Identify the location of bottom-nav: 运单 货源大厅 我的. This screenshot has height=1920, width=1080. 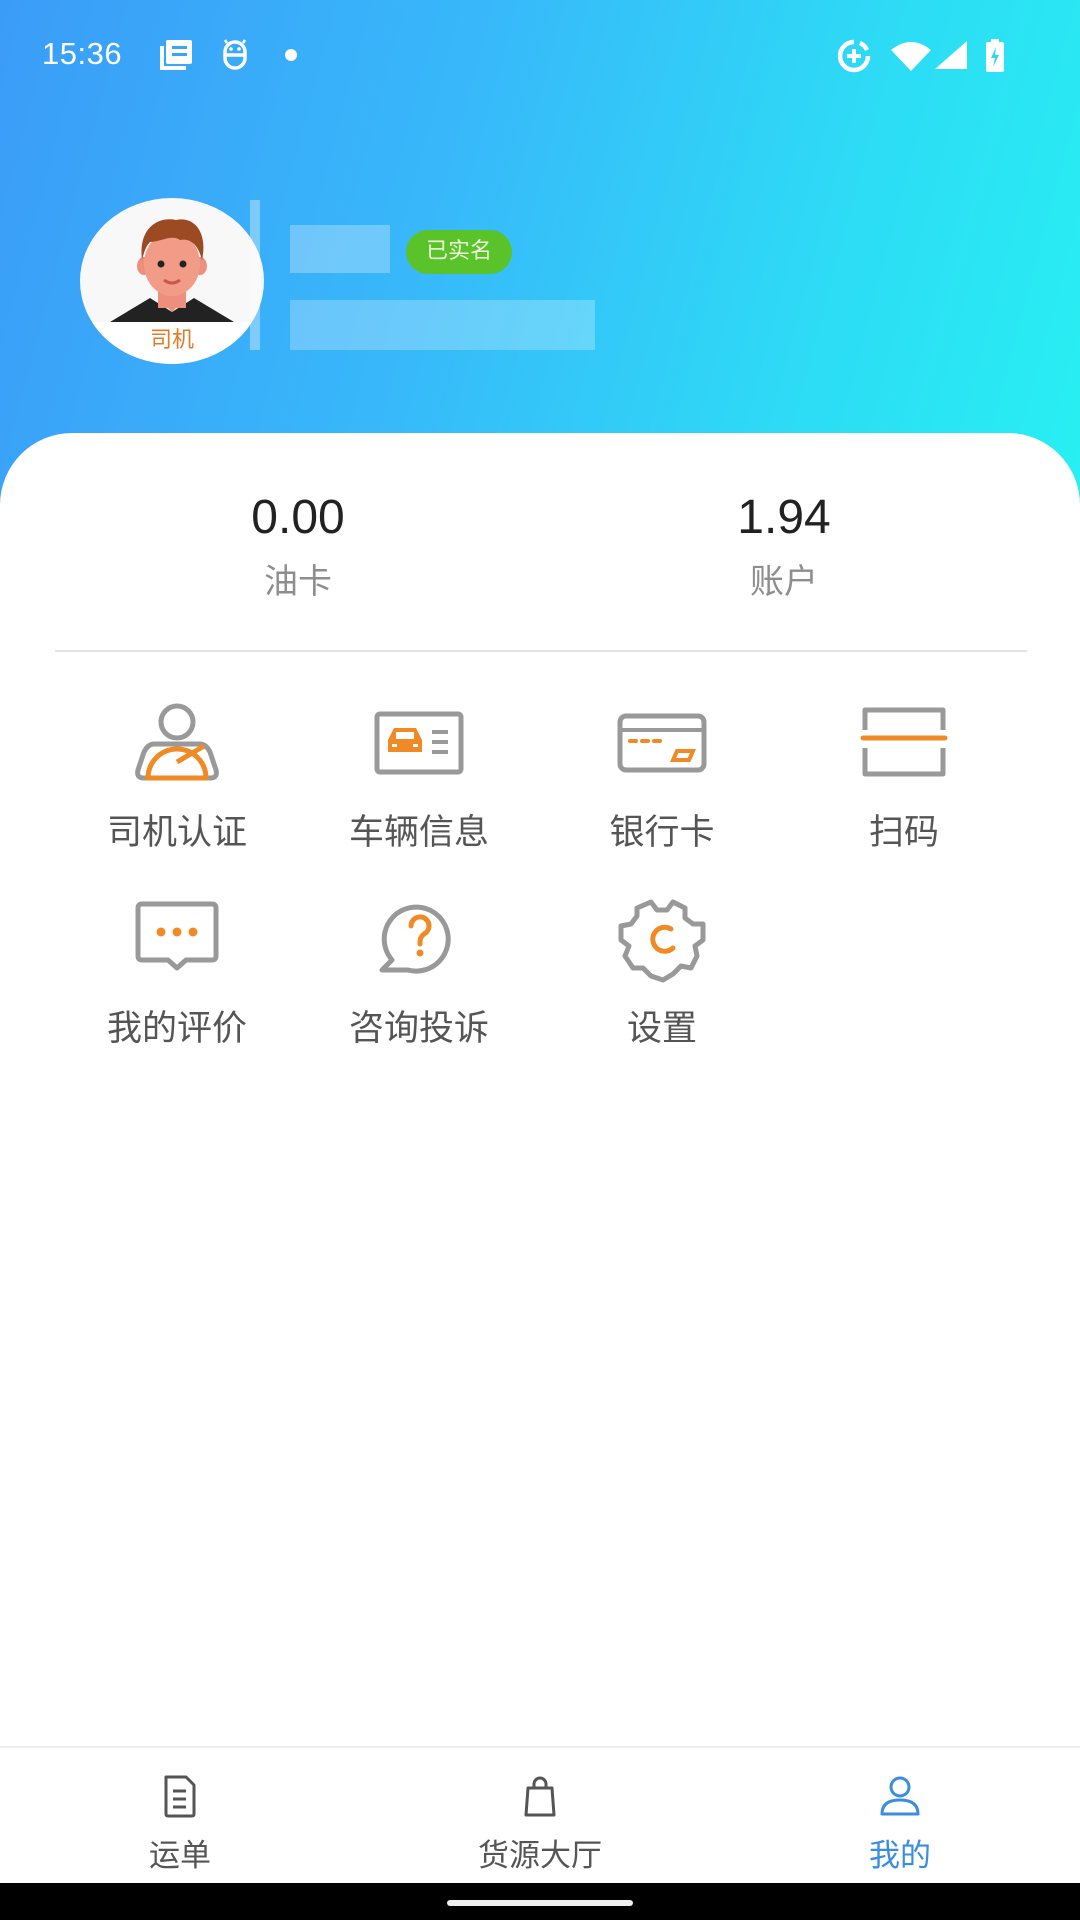
(540, 1814).